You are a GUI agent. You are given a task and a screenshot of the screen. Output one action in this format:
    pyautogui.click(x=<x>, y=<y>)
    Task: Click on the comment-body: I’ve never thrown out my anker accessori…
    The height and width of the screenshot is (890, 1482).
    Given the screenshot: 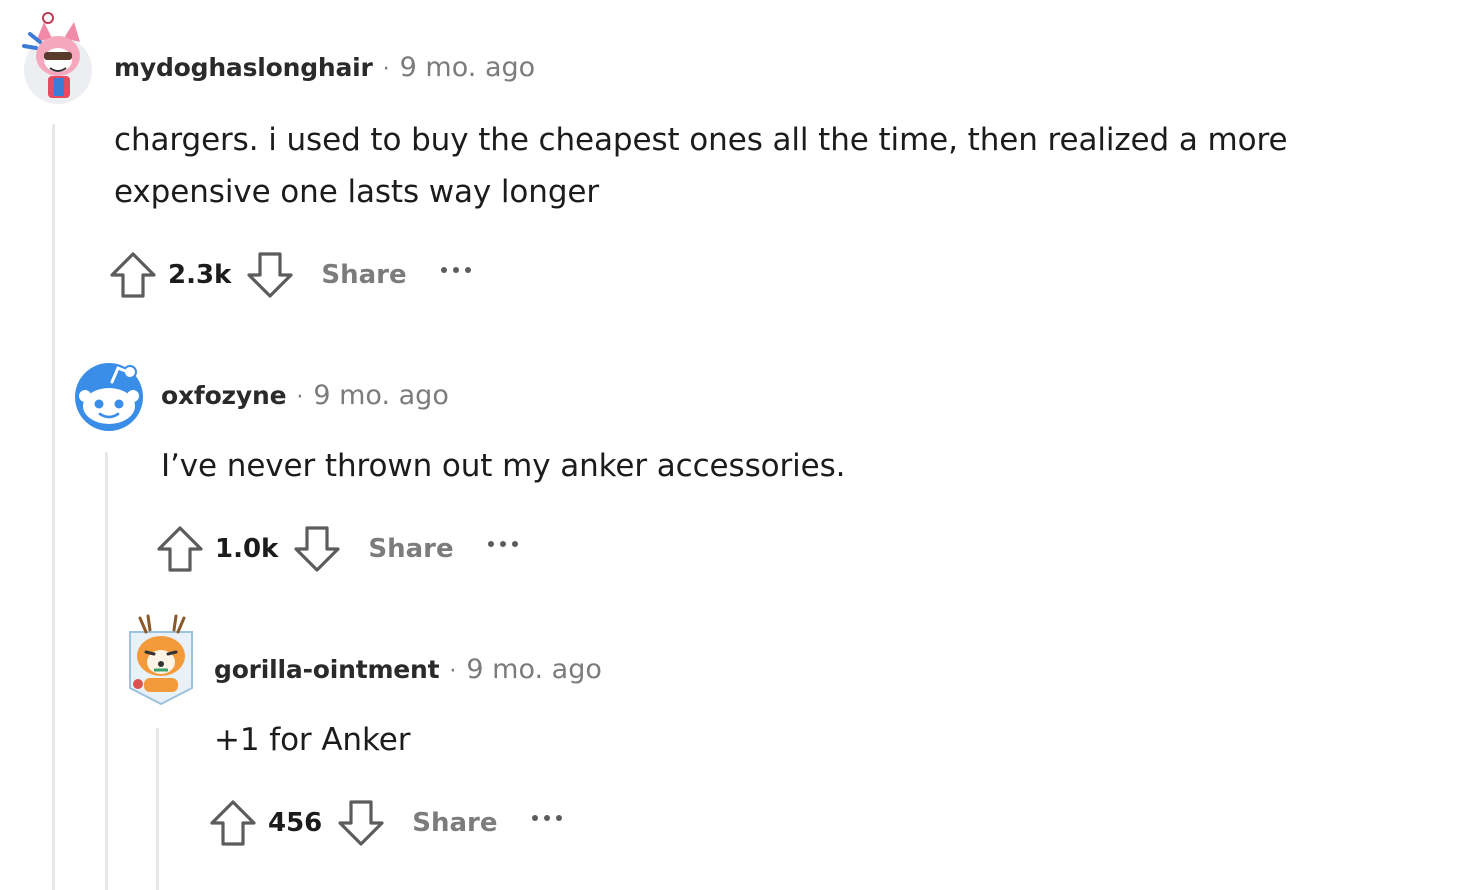 What is the action you would take?
    pyautogui.click(x=761, y=466)
    